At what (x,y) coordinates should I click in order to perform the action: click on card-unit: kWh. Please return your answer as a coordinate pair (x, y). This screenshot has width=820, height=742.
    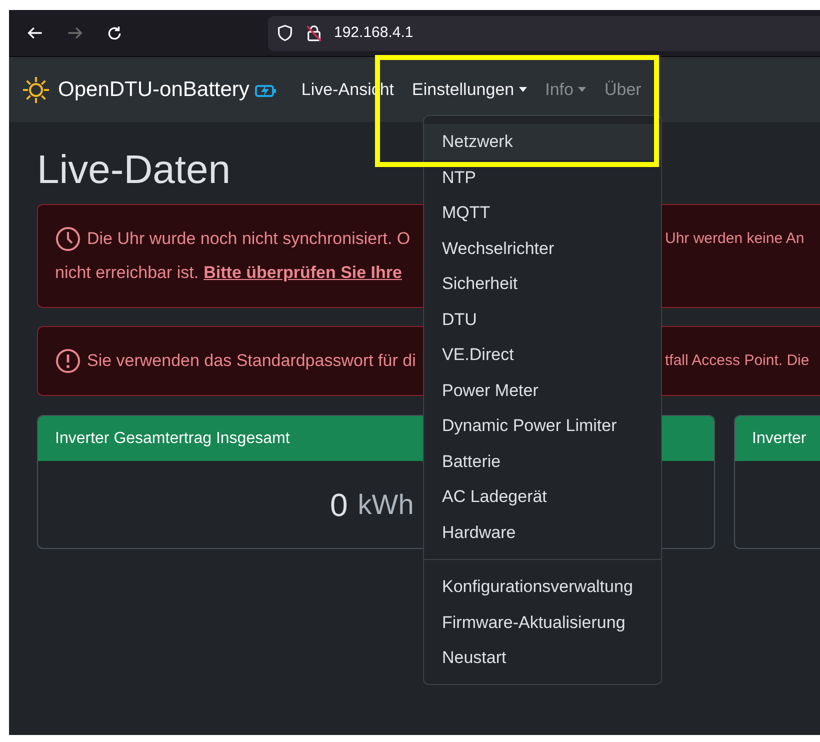
    Looking at the image, I should click on (386, 505).